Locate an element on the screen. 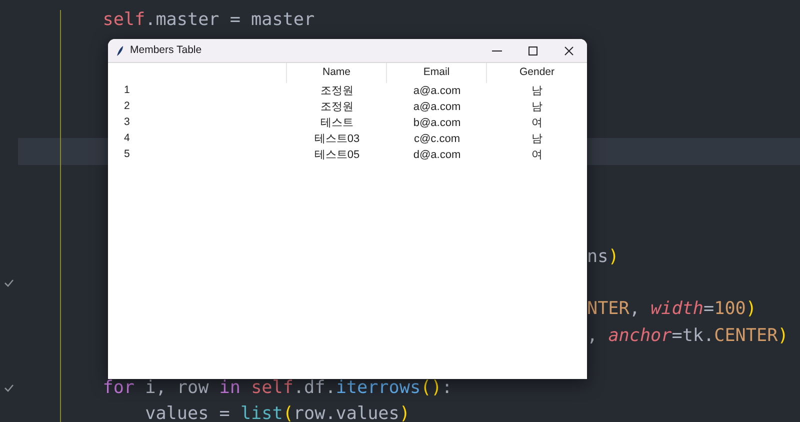 The width and height of the screenshot is (800, 422). code-token: for is located at coordinates (118, 388).